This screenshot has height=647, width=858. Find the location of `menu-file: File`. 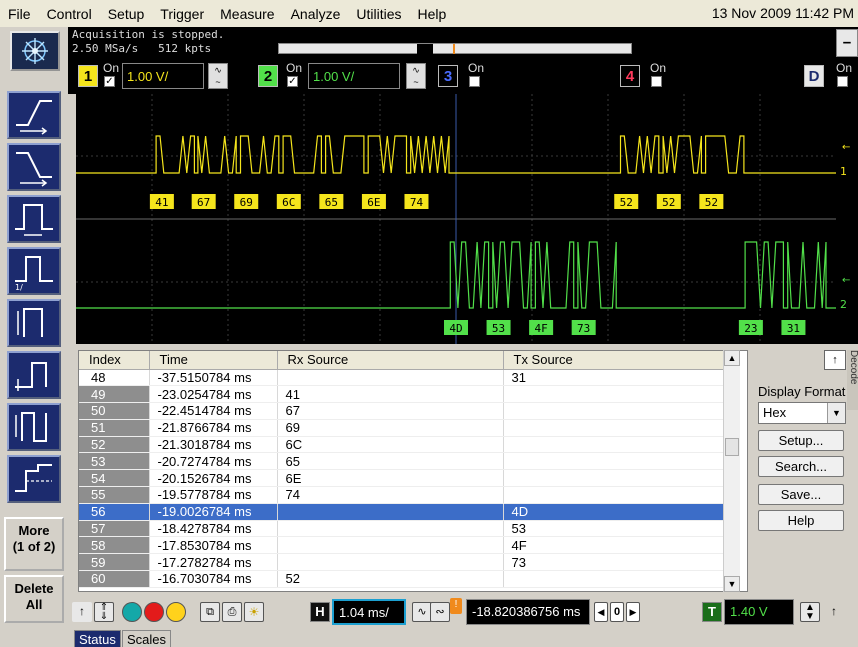

menu-file: File is located at coordinates (19, 14).